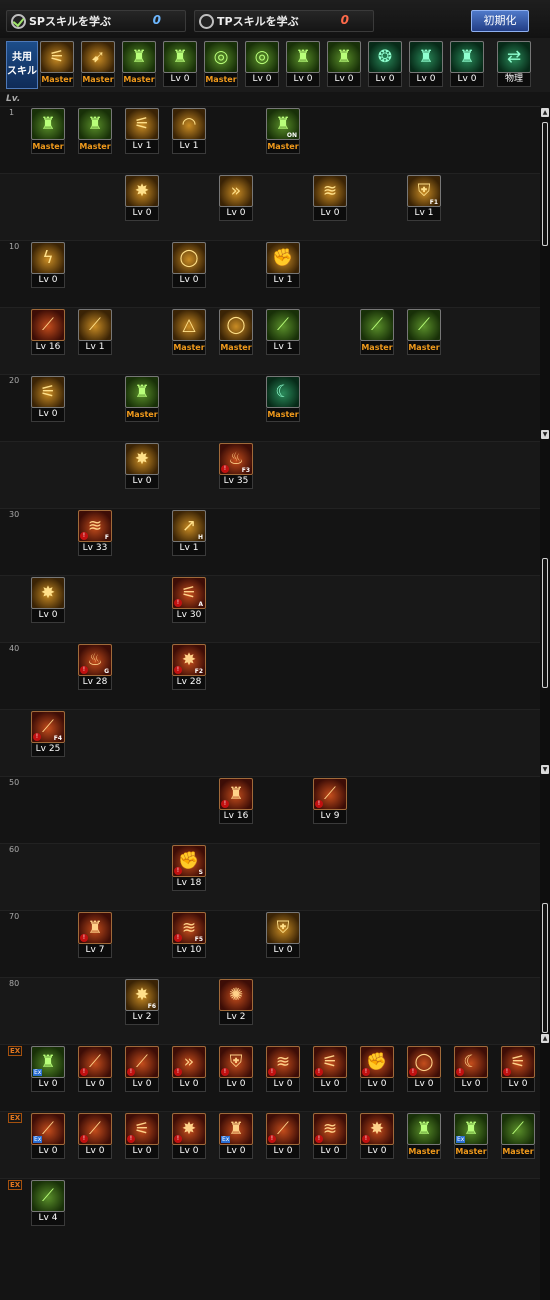 This screenshot has width=550, height=1300. What do you see at coordinates (424, 191) in the screenshot?
I see `shield-icon: ⛨ F1` at bounding box center [424, 191].